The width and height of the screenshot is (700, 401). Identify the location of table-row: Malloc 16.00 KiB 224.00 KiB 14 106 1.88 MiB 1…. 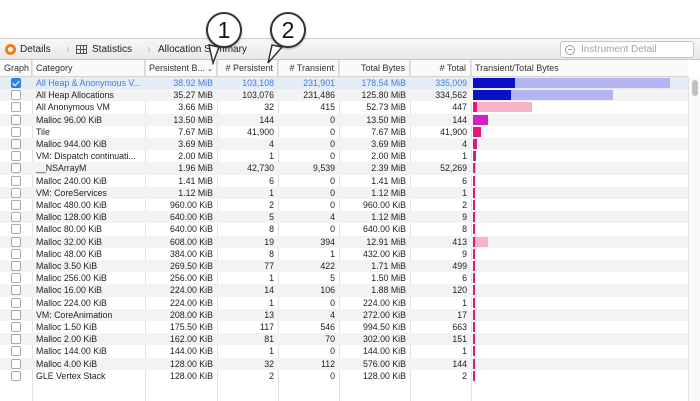
(344, 290).